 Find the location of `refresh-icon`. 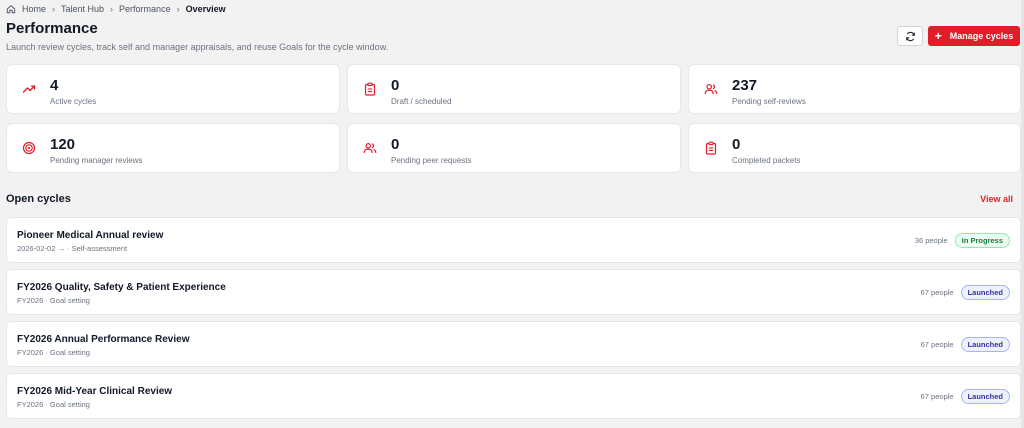

refresh-icon is located at coordinates (910, 36).